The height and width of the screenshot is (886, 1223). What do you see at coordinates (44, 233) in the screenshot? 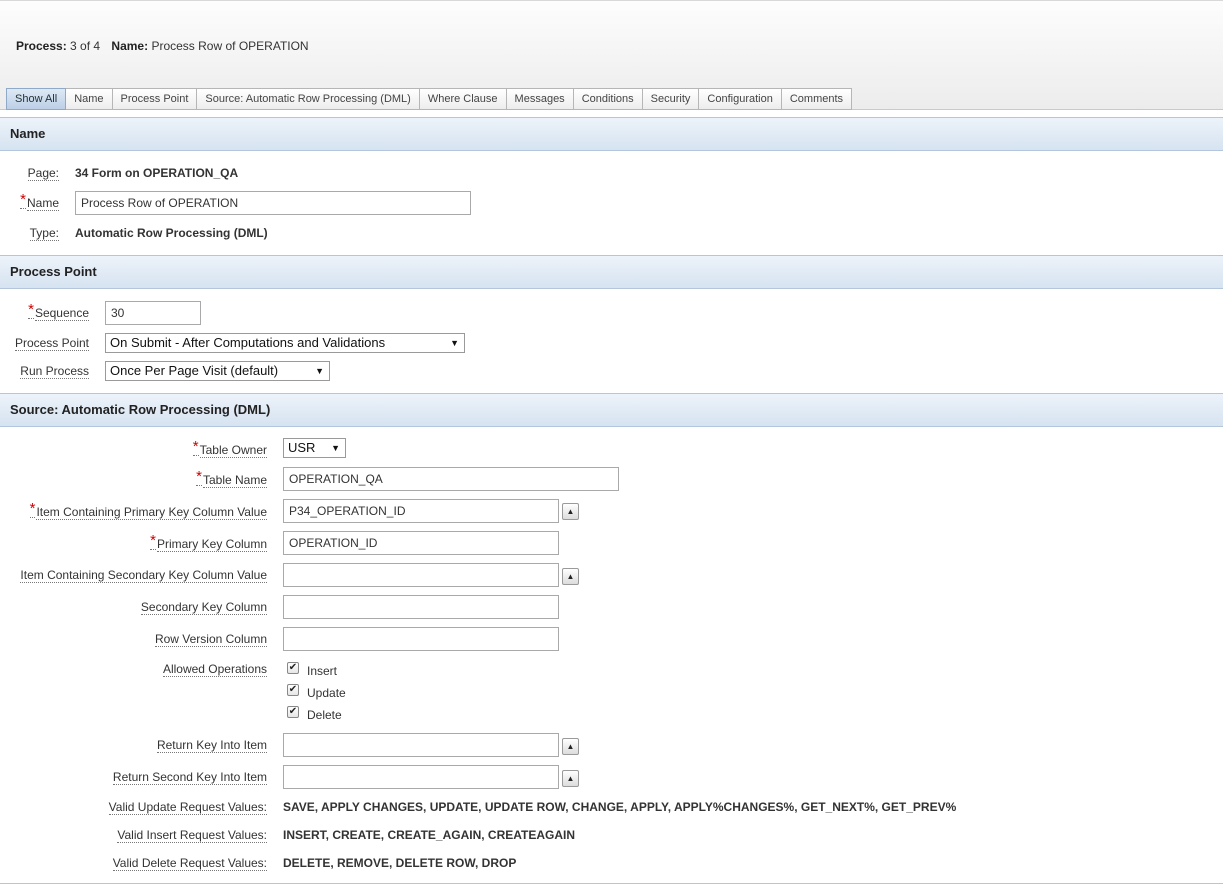
I see `type-label: Type:` at bounding box center [44, 233].